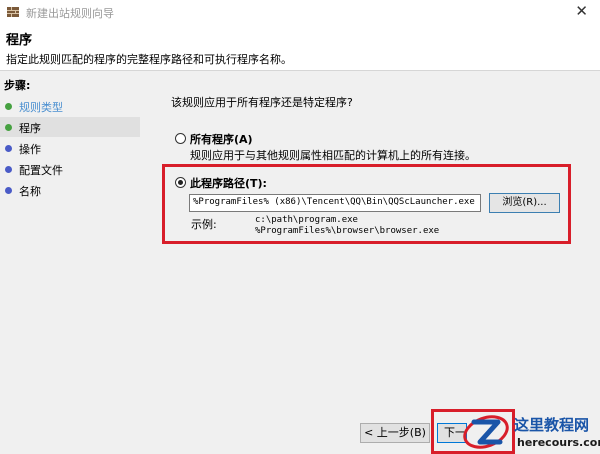  I want to click on question-text: 该规则应用于所有程序还是特定程序?, so click(262, 102).